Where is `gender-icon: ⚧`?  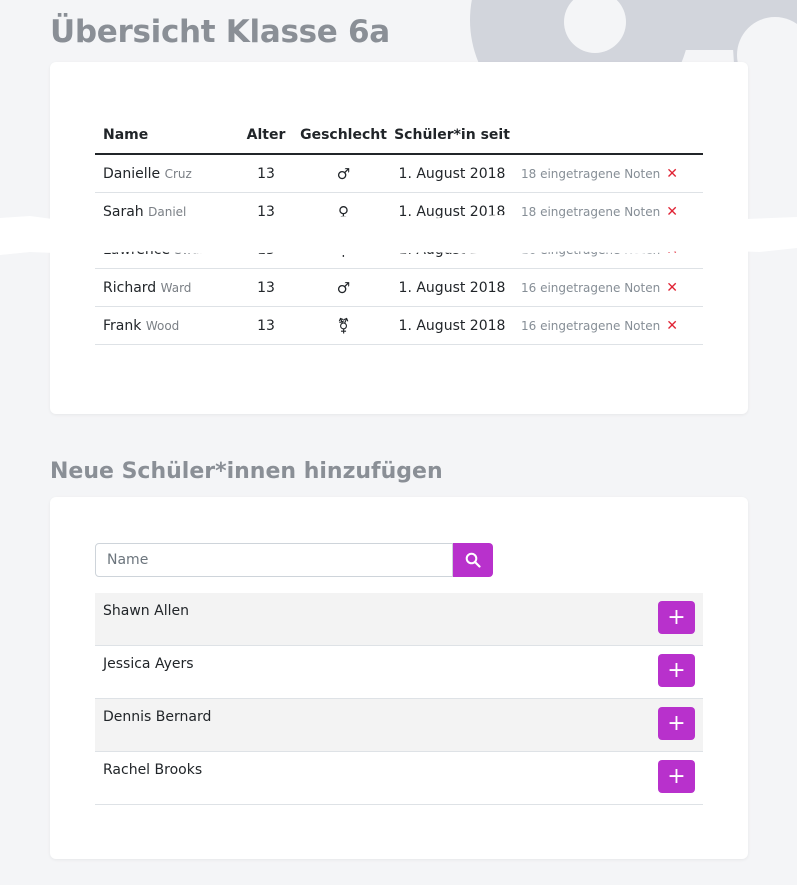 gender-icon: ⚧ is located at coordinates (343, 325).